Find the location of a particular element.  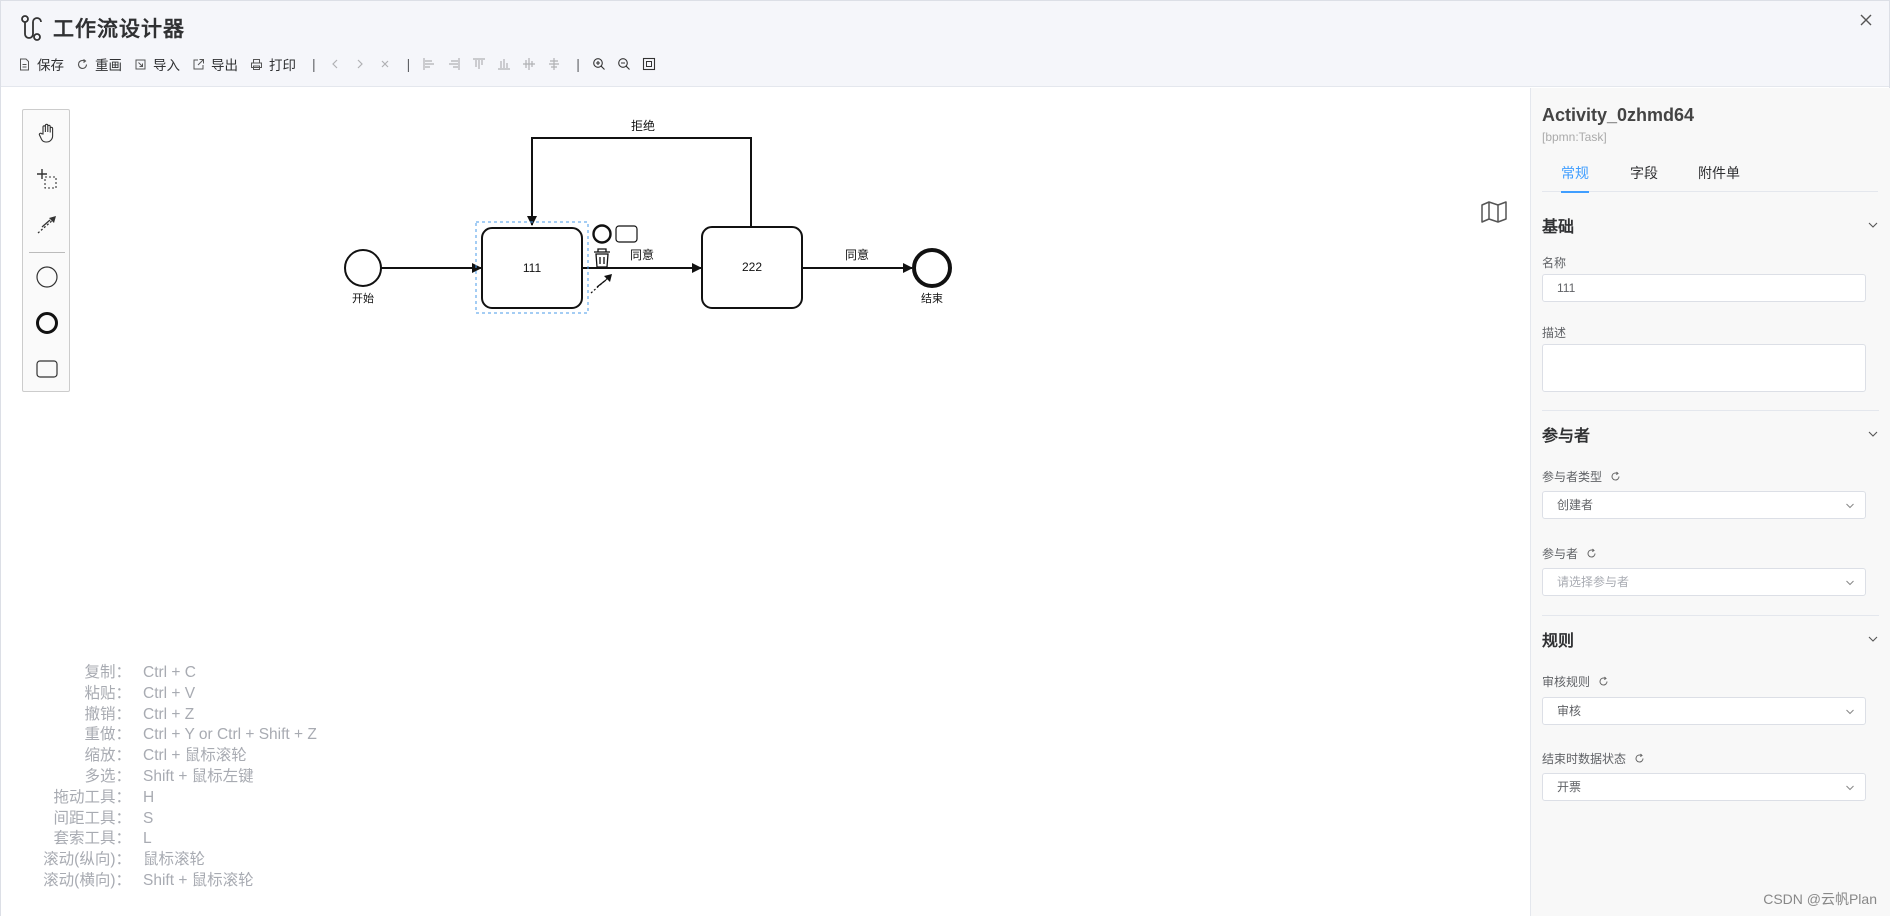

shortcut-row: 拖动工具： H is located at coordinates (169, 798).